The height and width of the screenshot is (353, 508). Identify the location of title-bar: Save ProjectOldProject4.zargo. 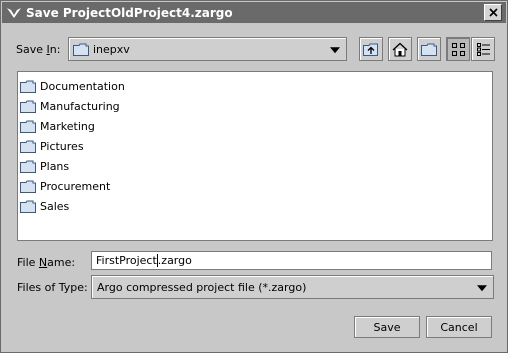
(254, 12).